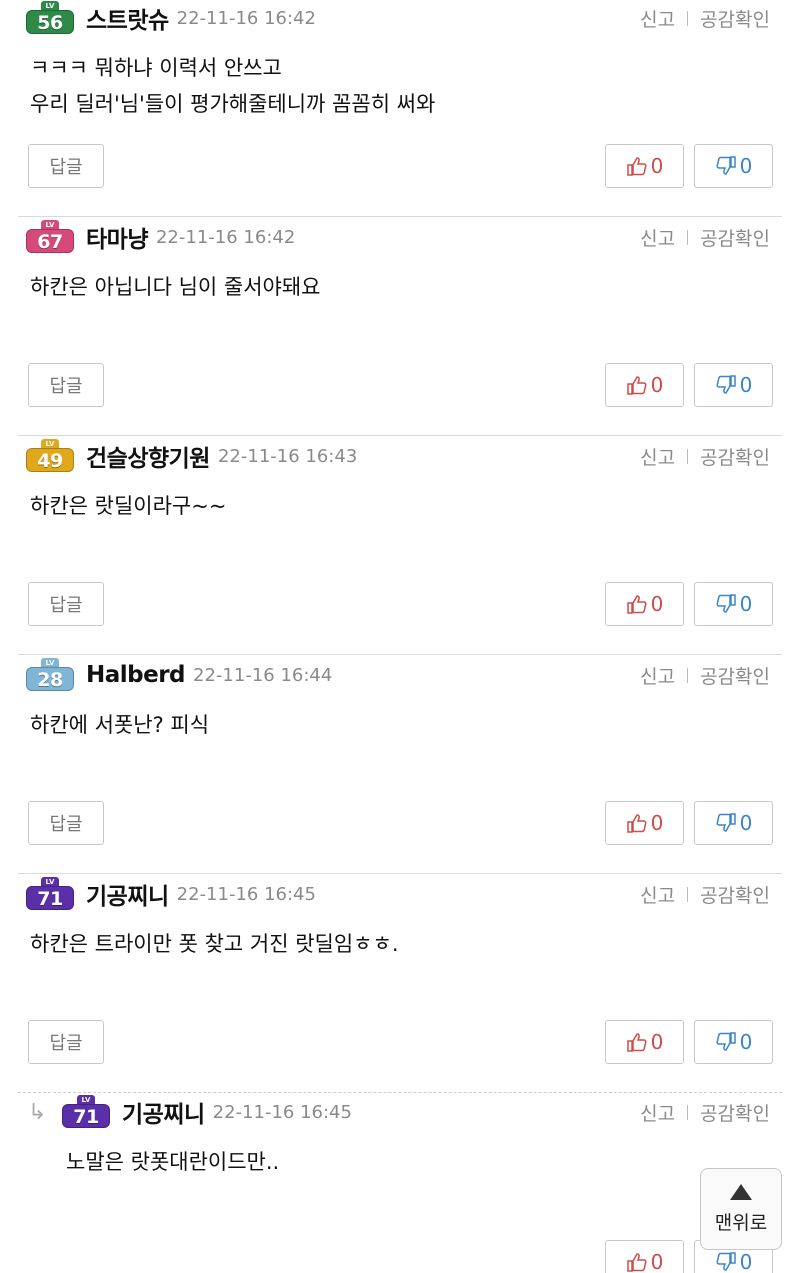 This screenshot has width=800, height=1273. Describe the element at coordinates (50, 679) in the screenshot. I see `level-number: 28` at that location.